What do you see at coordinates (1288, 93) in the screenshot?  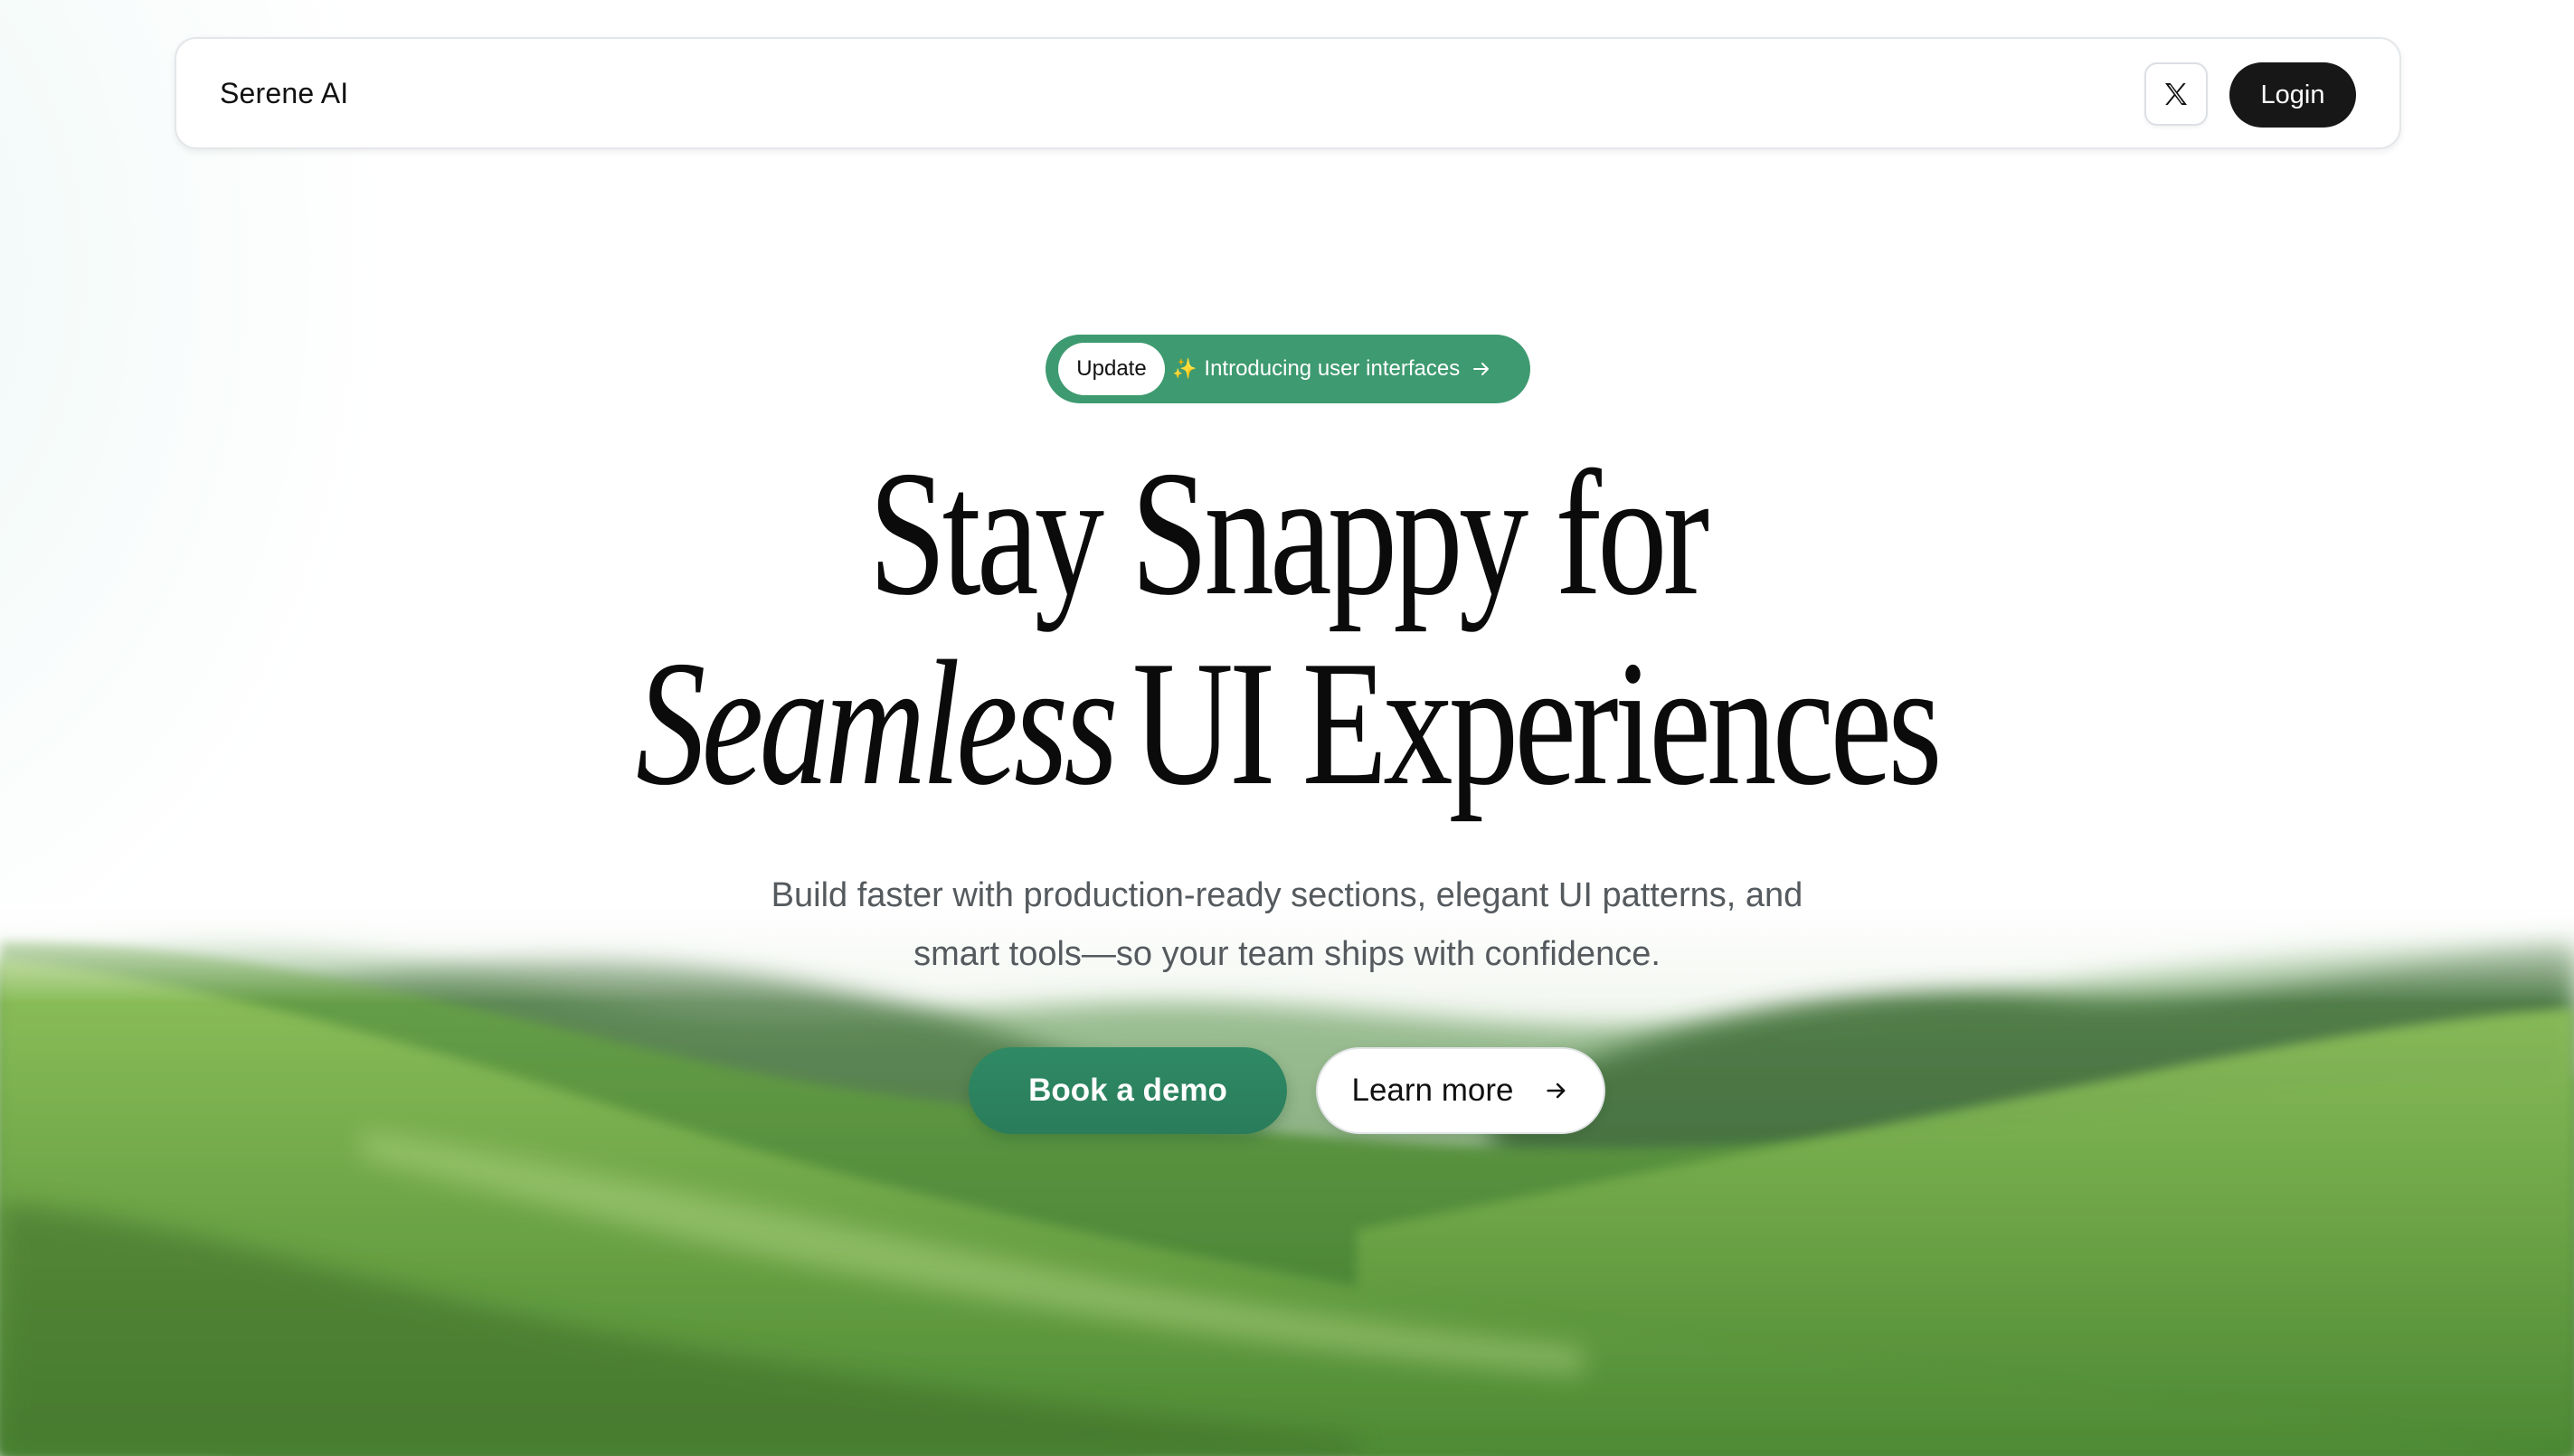 I see `top-navigation-bar: Serene AI Login` at bounding box center [1288, 93].